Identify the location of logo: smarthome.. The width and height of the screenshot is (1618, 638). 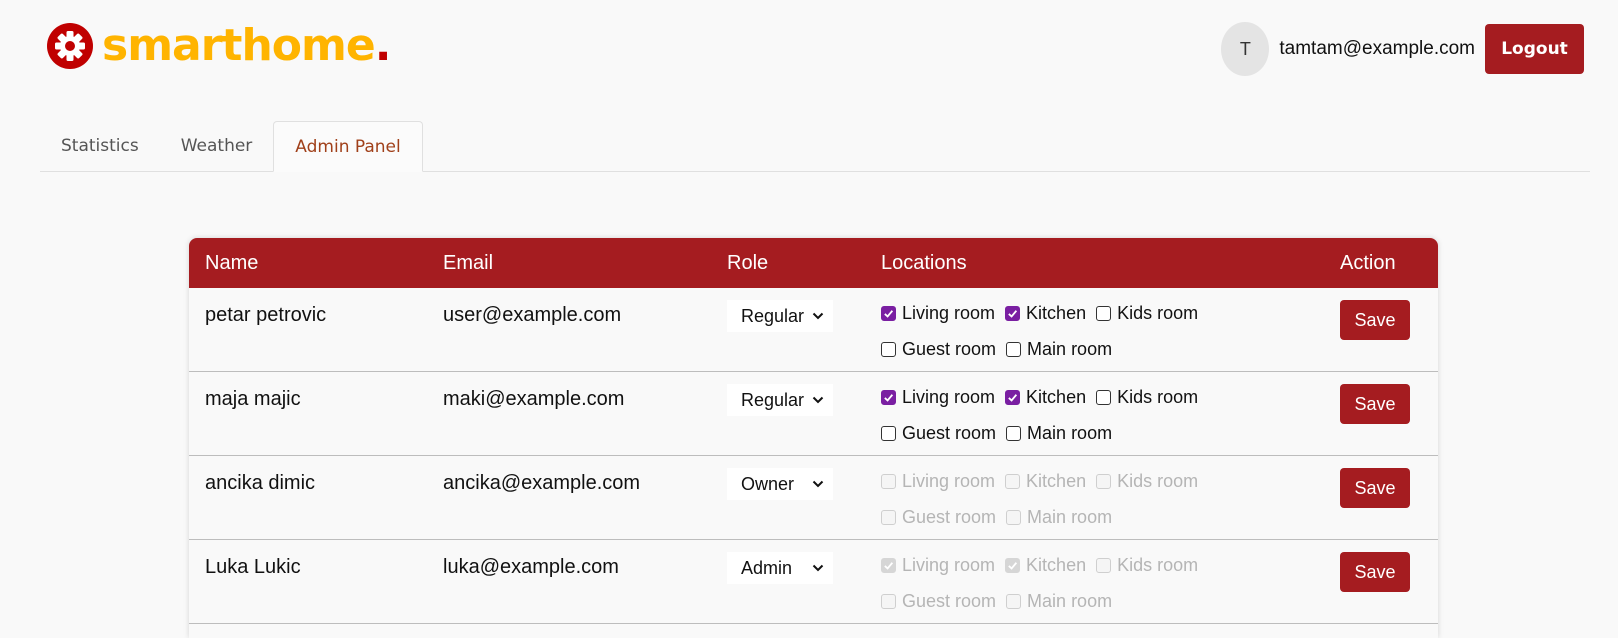
(219, 45).